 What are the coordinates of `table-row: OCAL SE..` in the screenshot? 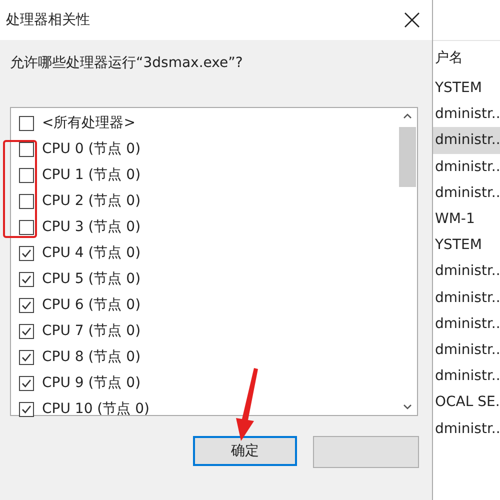 It's located at (466, 402).